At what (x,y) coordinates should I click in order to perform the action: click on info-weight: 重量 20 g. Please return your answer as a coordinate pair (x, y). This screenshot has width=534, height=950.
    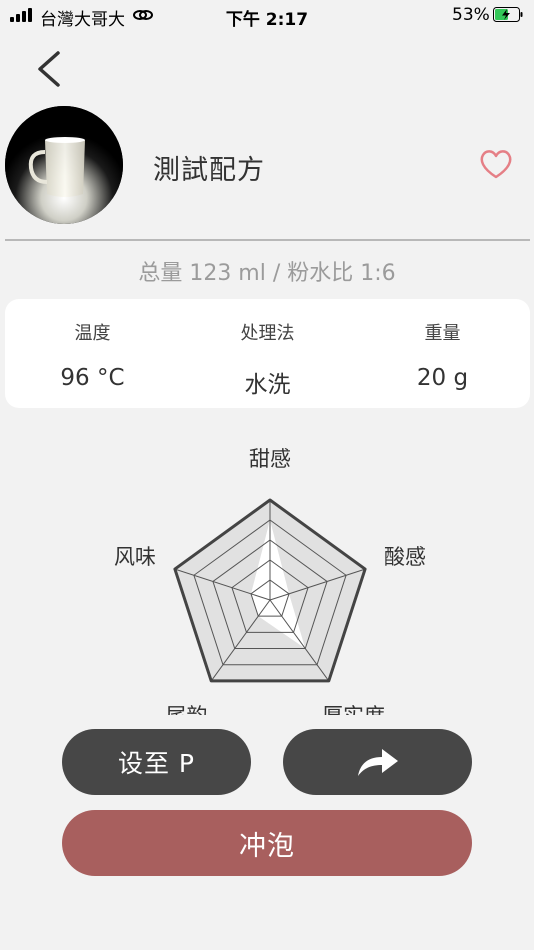
    Looking at the image, I should click on (442, 345).